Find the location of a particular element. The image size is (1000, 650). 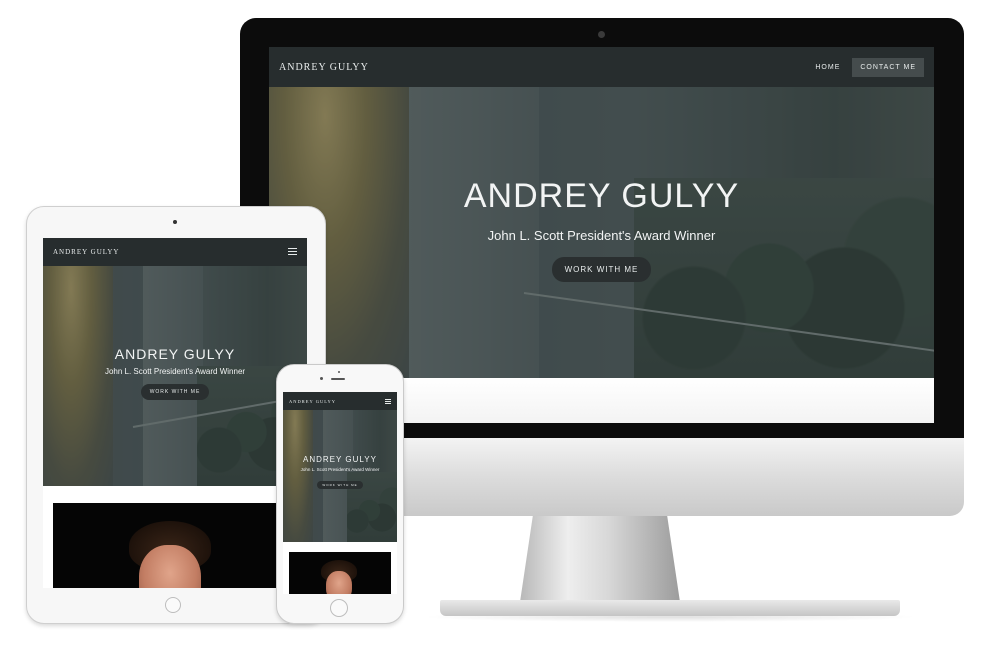

monitor-stand-neck is located at coordinates (600, 559).